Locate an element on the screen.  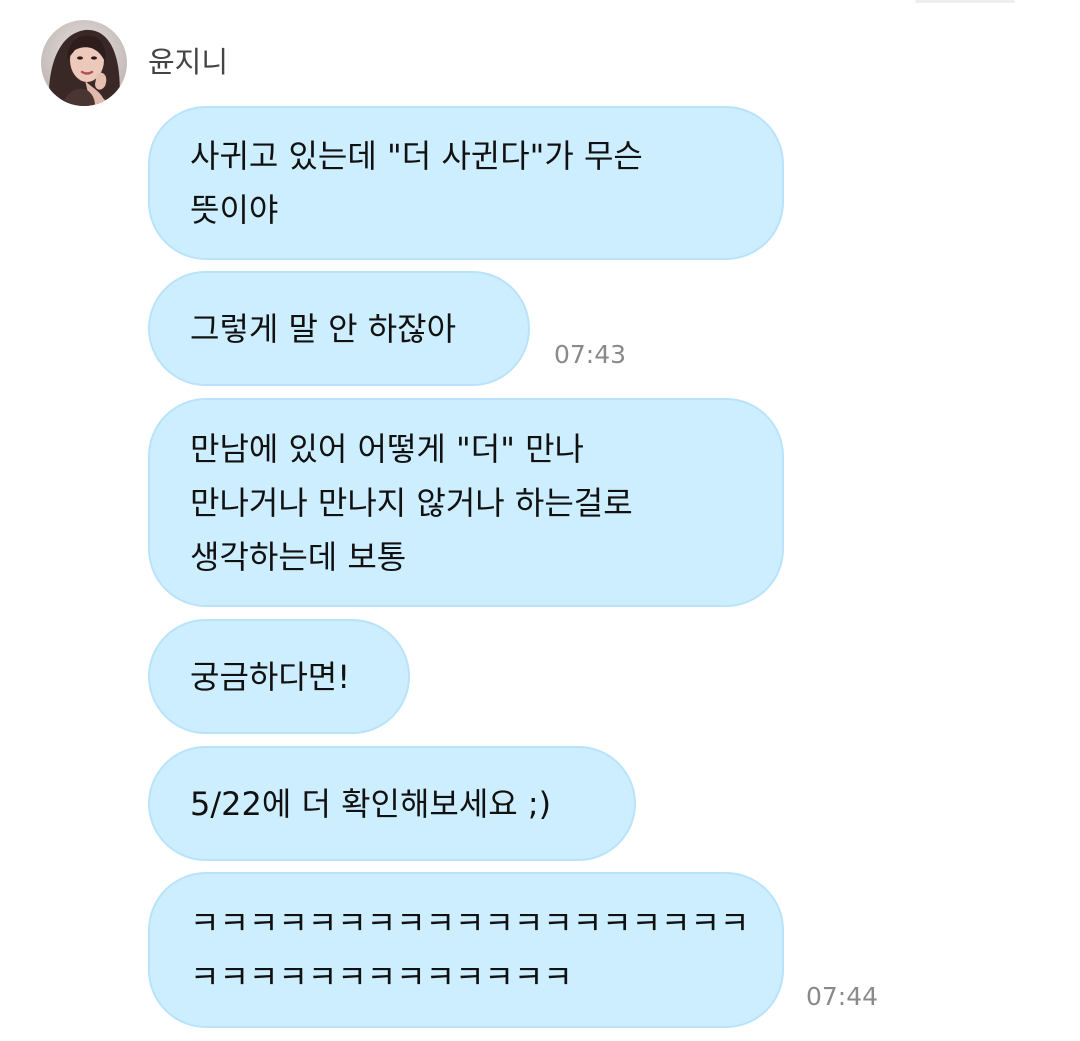
top-divider is located at coordinates (965, 1).